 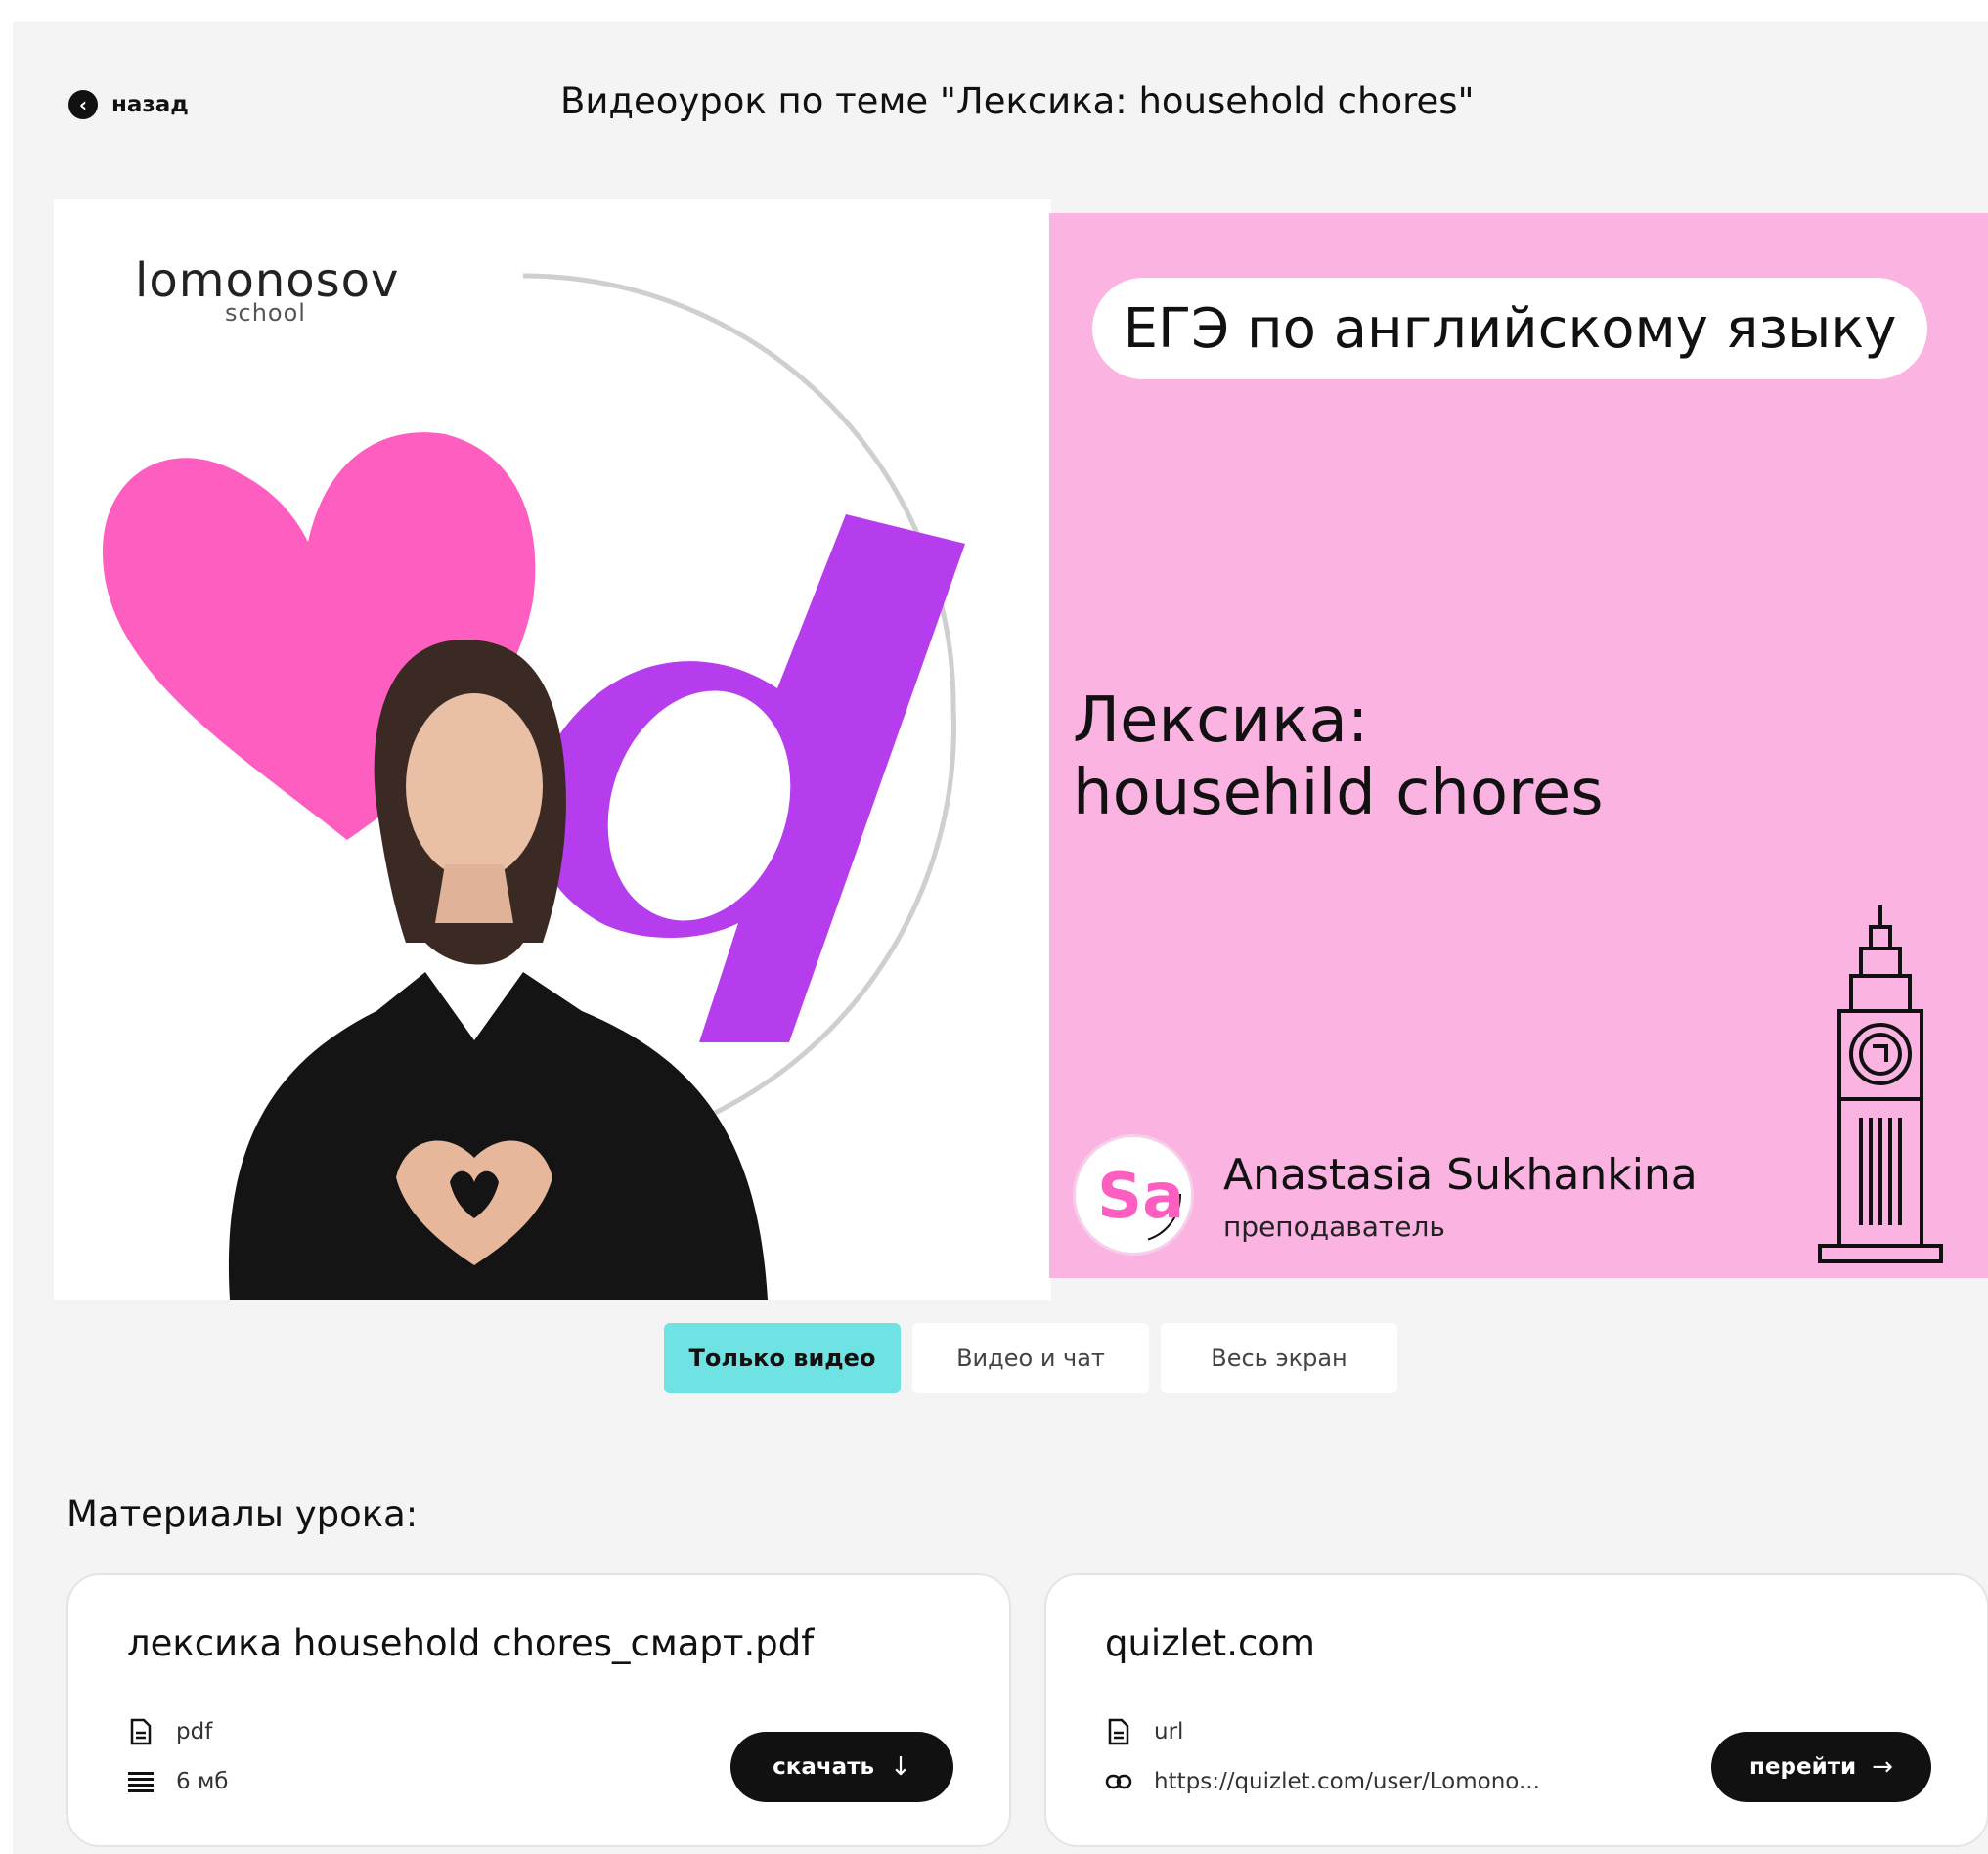 What do you see at coordinates (265, 313) in the screenshot?
I see `brand-logo-sub: school` at bounding box center [265, 313].